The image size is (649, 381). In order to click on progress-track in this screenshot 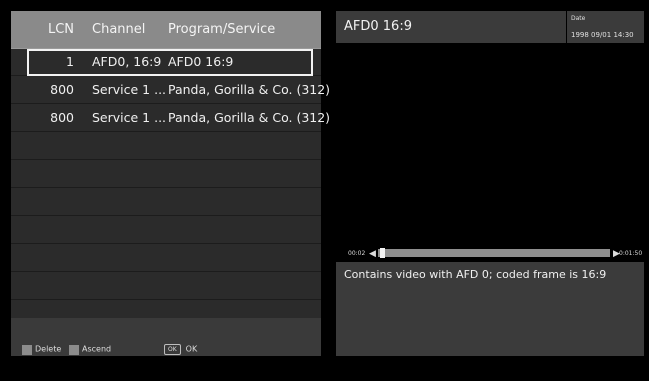, I will do `click(494, 253)`.